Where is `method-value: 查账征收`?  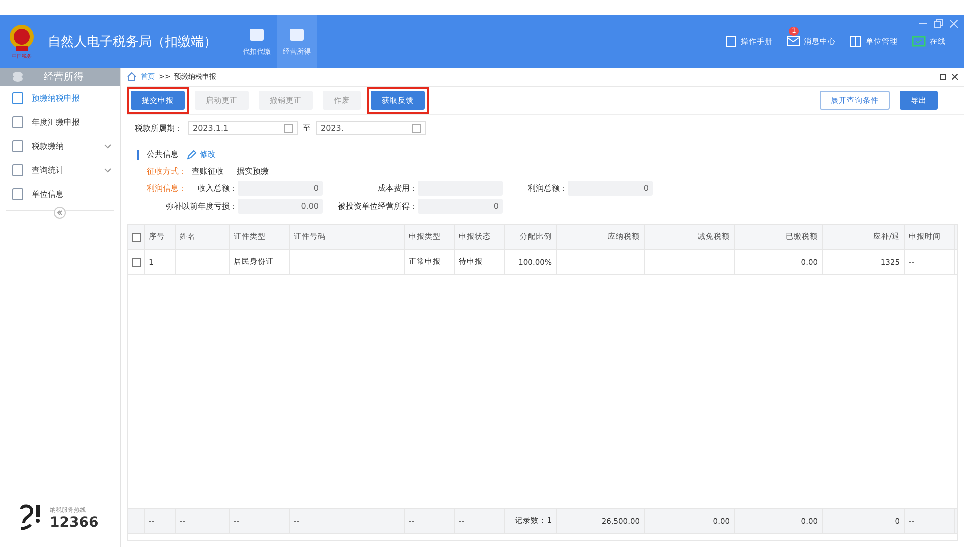
method-value: 查账征收 is located at coordinates (208, 171).